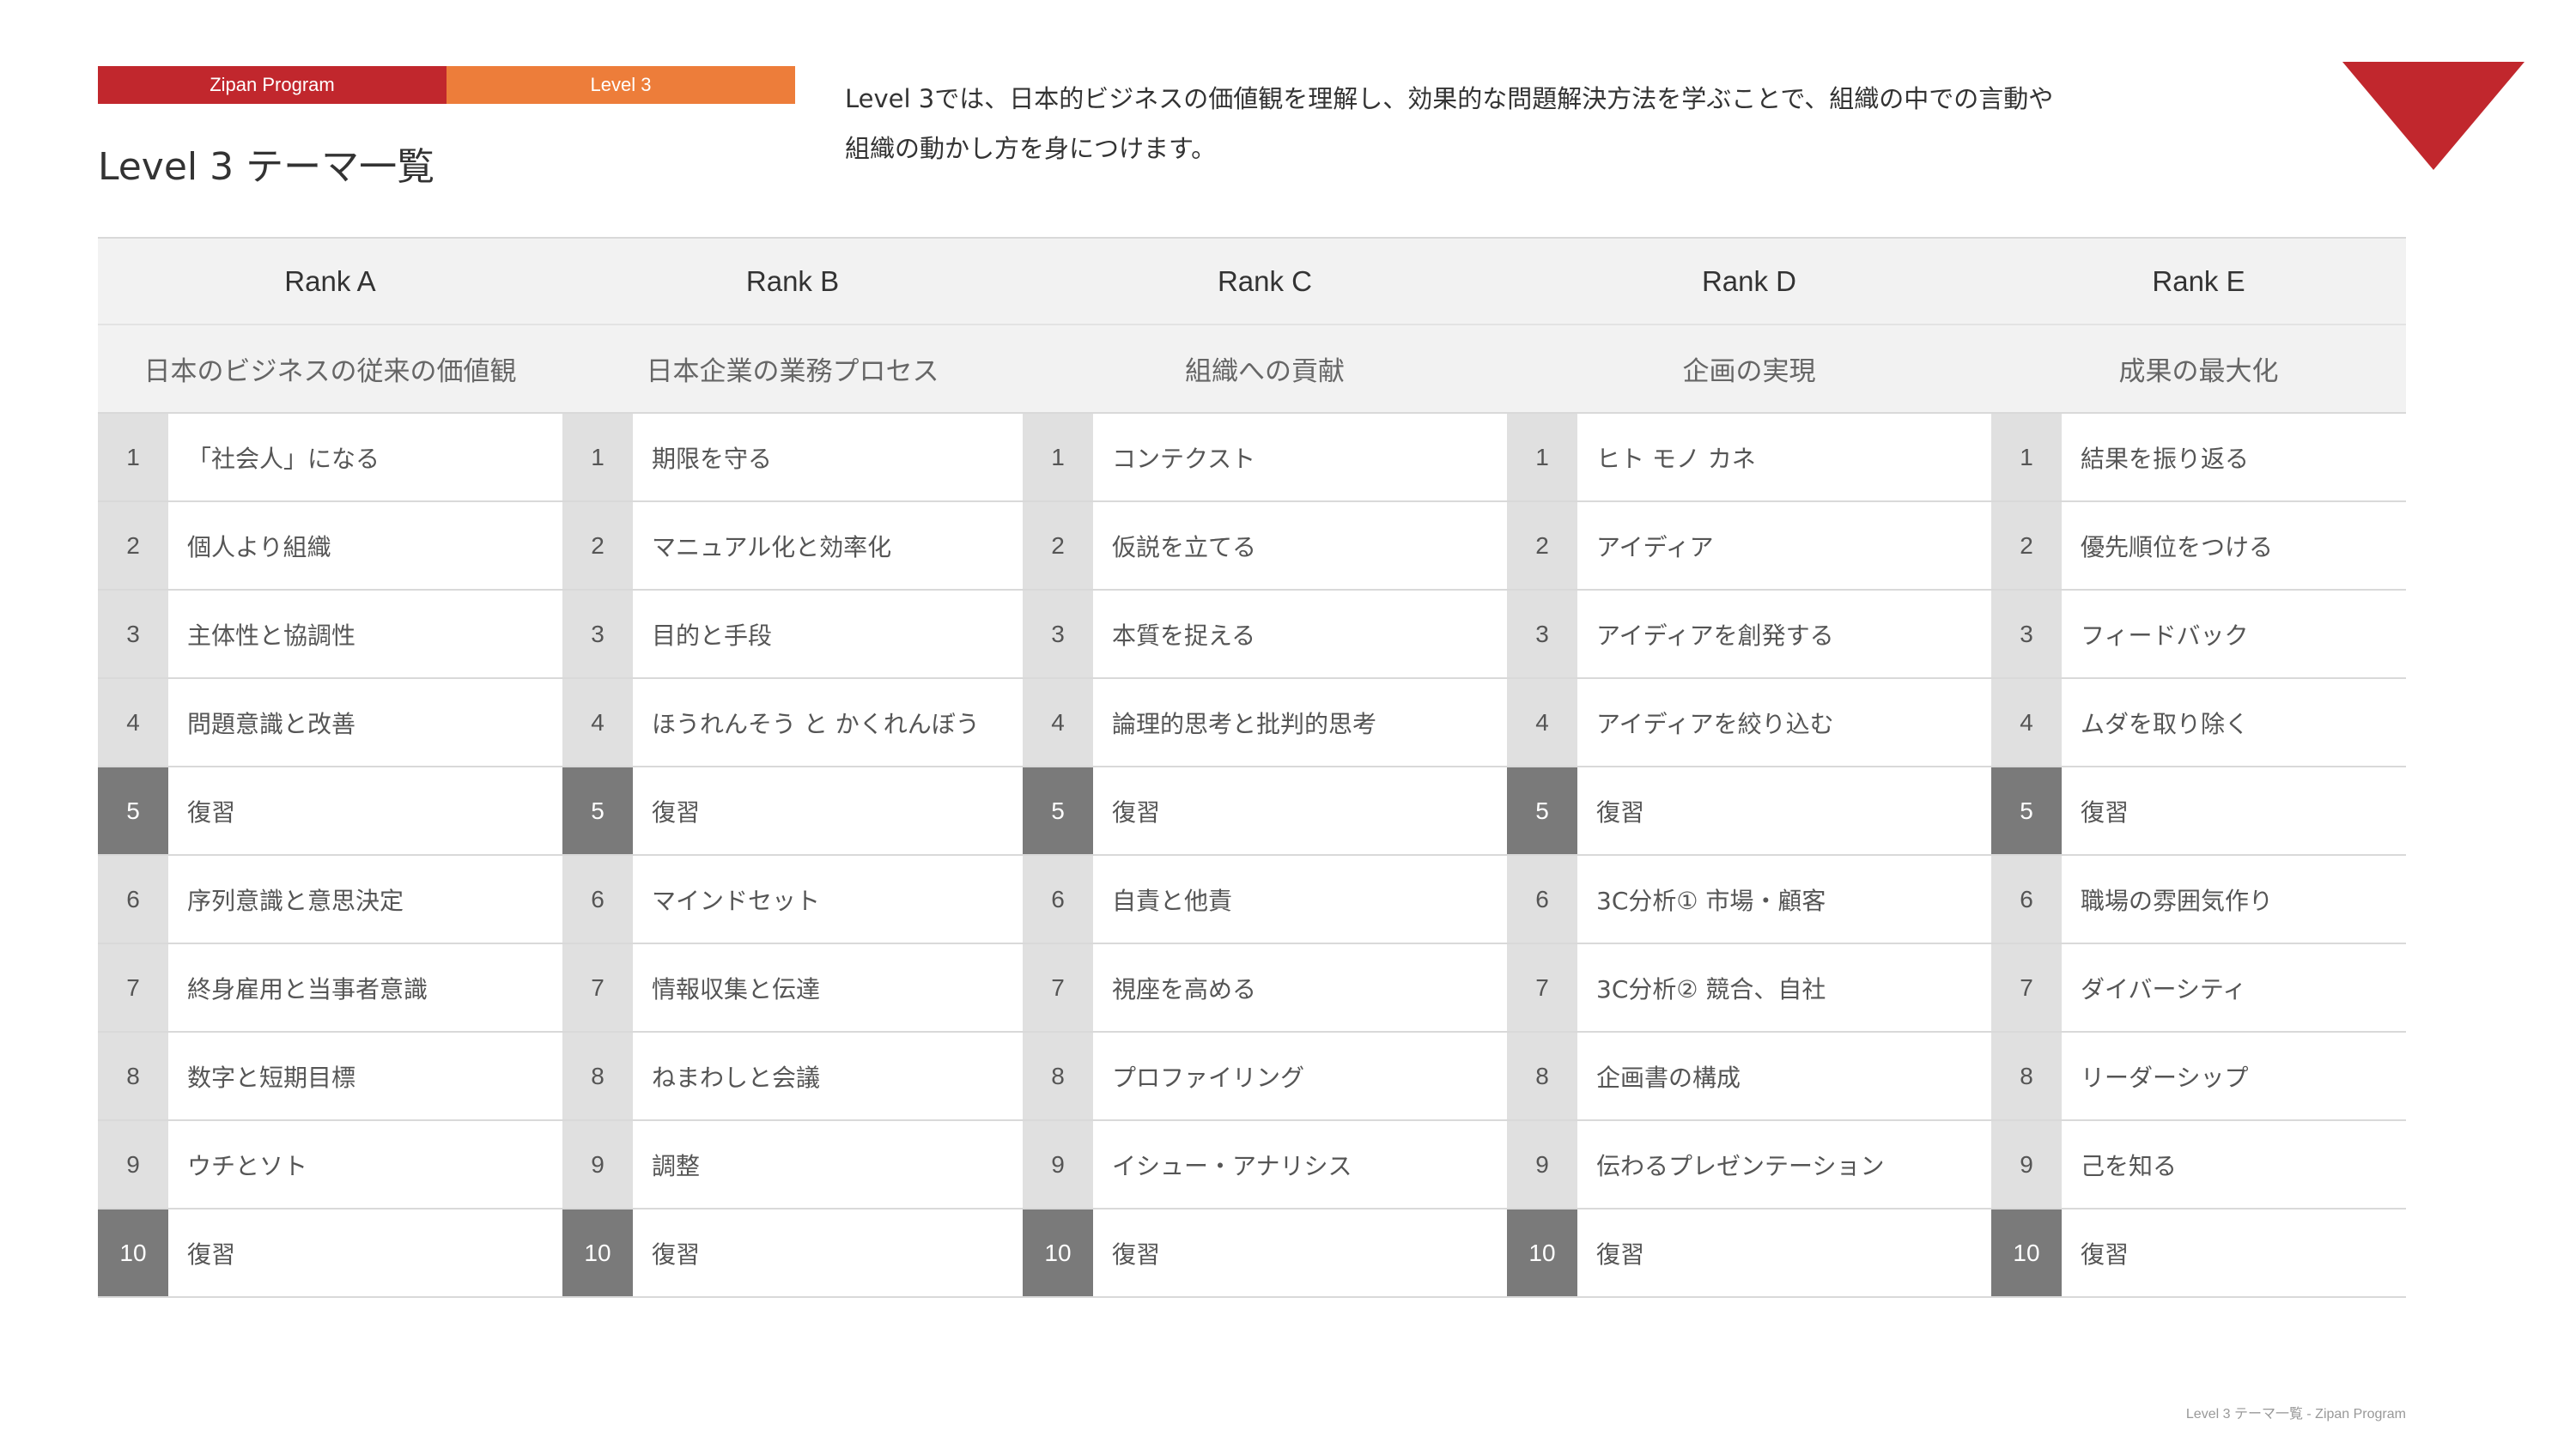 The image size is (2576, 1449). I want to click on theme-header: 日本のビジネスの従来の価値観, so click(330, 369).